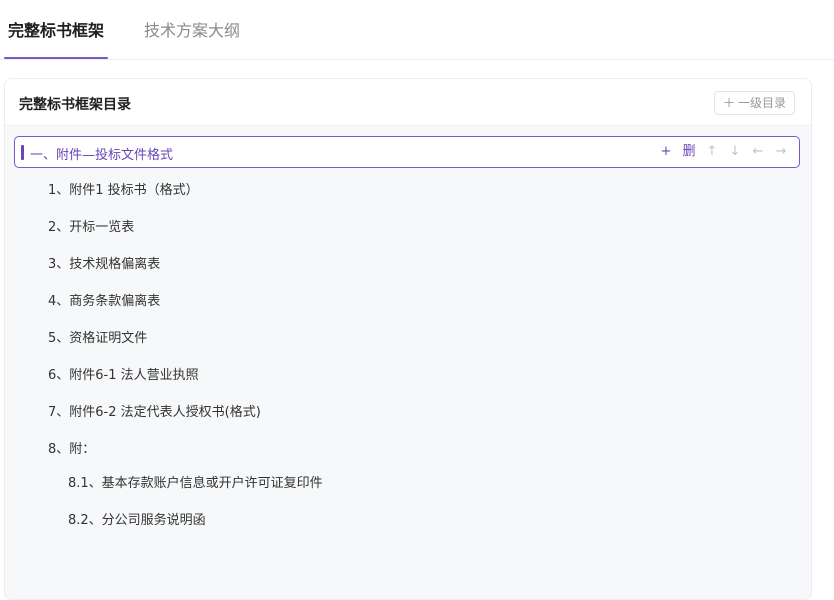 This screenshot has height=600, width=834. I want to click on selected-outline-item: 一、附件—投标文件格式 + 删 ↑ ↓ ← →, so click(407, 152).